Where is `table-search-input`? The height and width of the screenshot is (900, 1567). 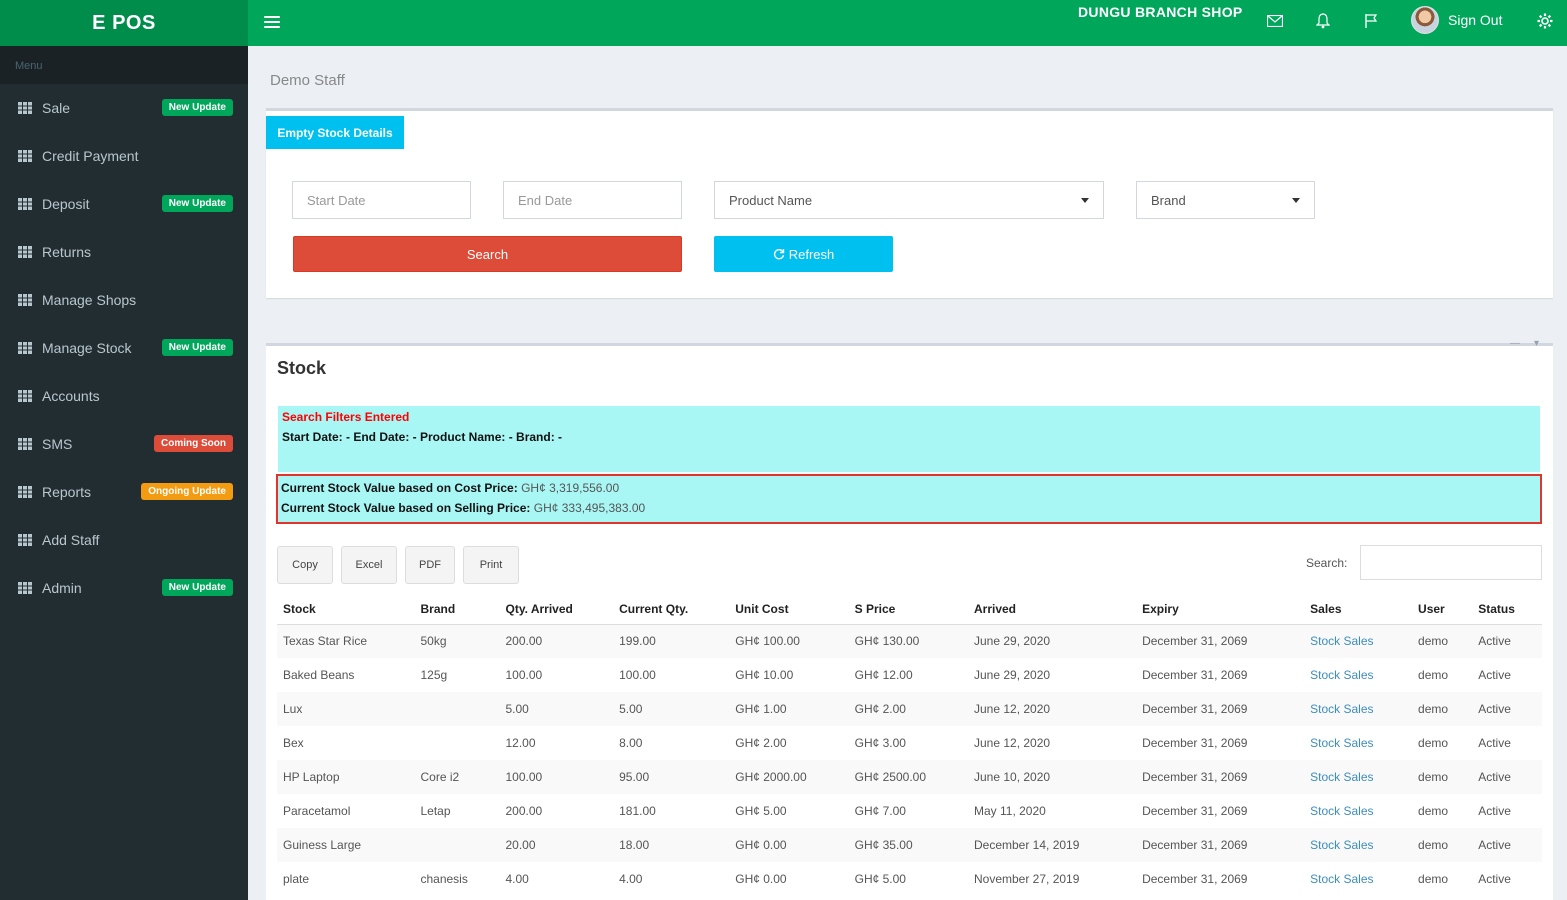 table-search-input is located at coordinates (1451, 562).